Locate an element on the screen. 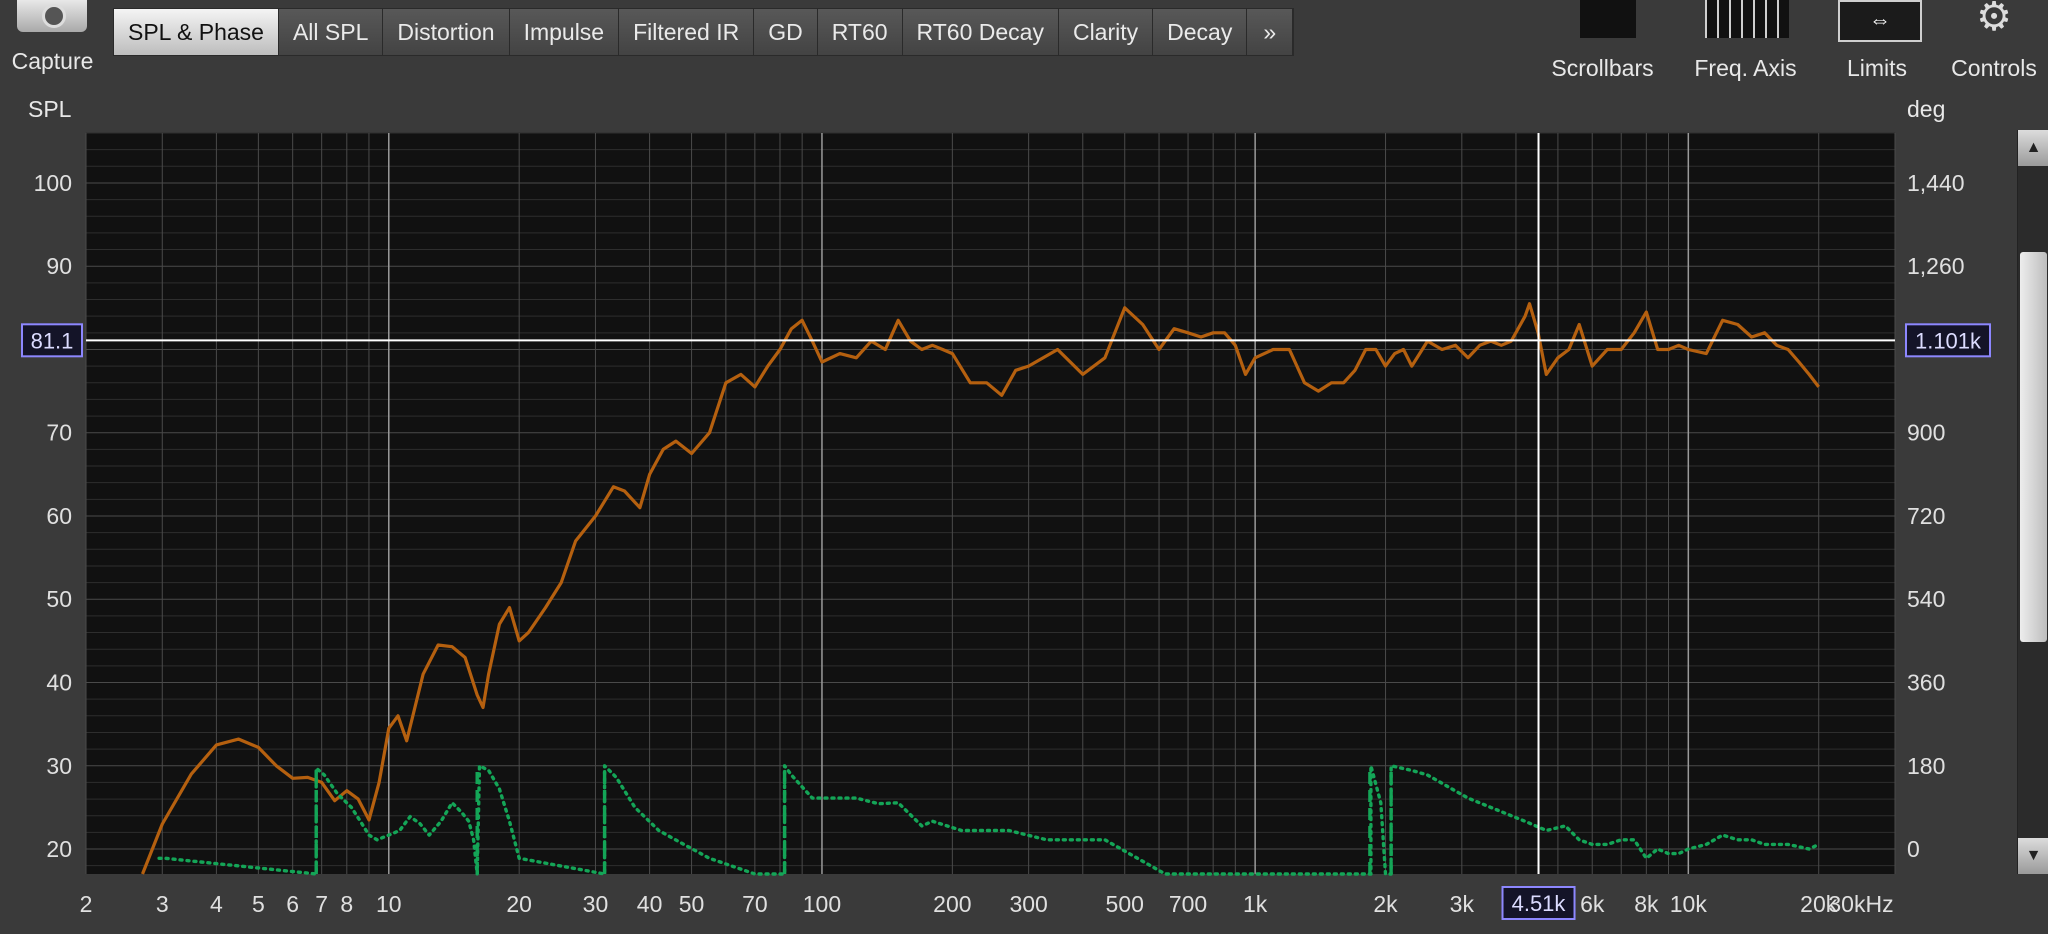  cursor-spl-readout: 81.1 is located at coordinates (52, 340).